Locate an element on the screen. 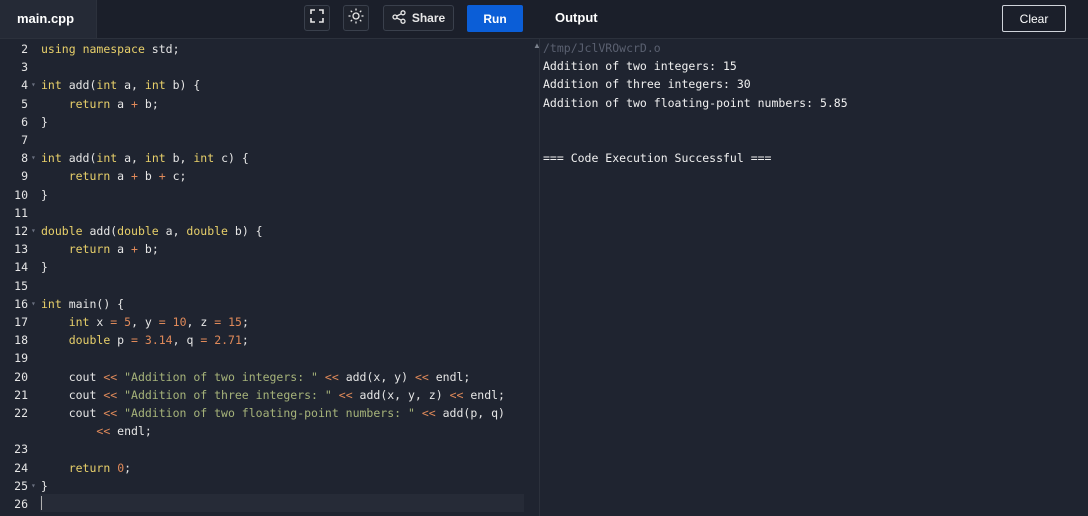  line-number: 11 is located at coordinates (21, 212).